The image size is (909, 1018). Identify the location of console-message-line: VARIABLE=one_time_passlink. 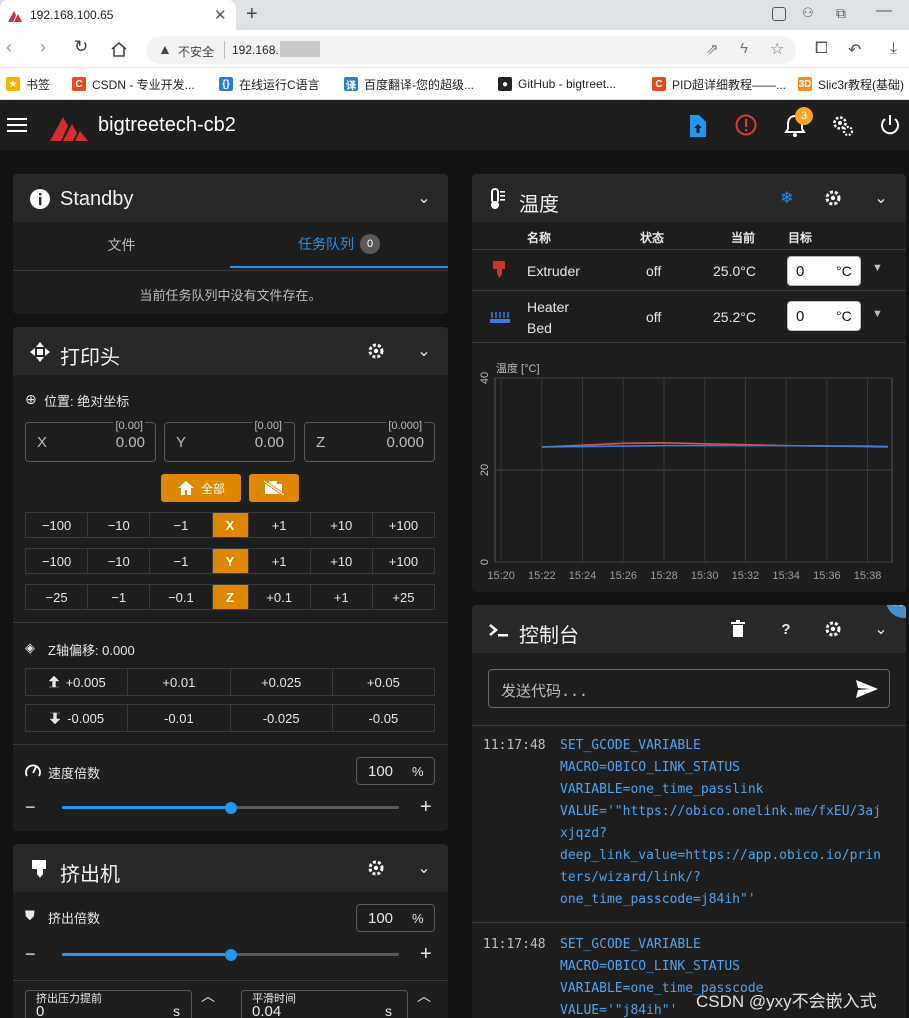
(662, 789).